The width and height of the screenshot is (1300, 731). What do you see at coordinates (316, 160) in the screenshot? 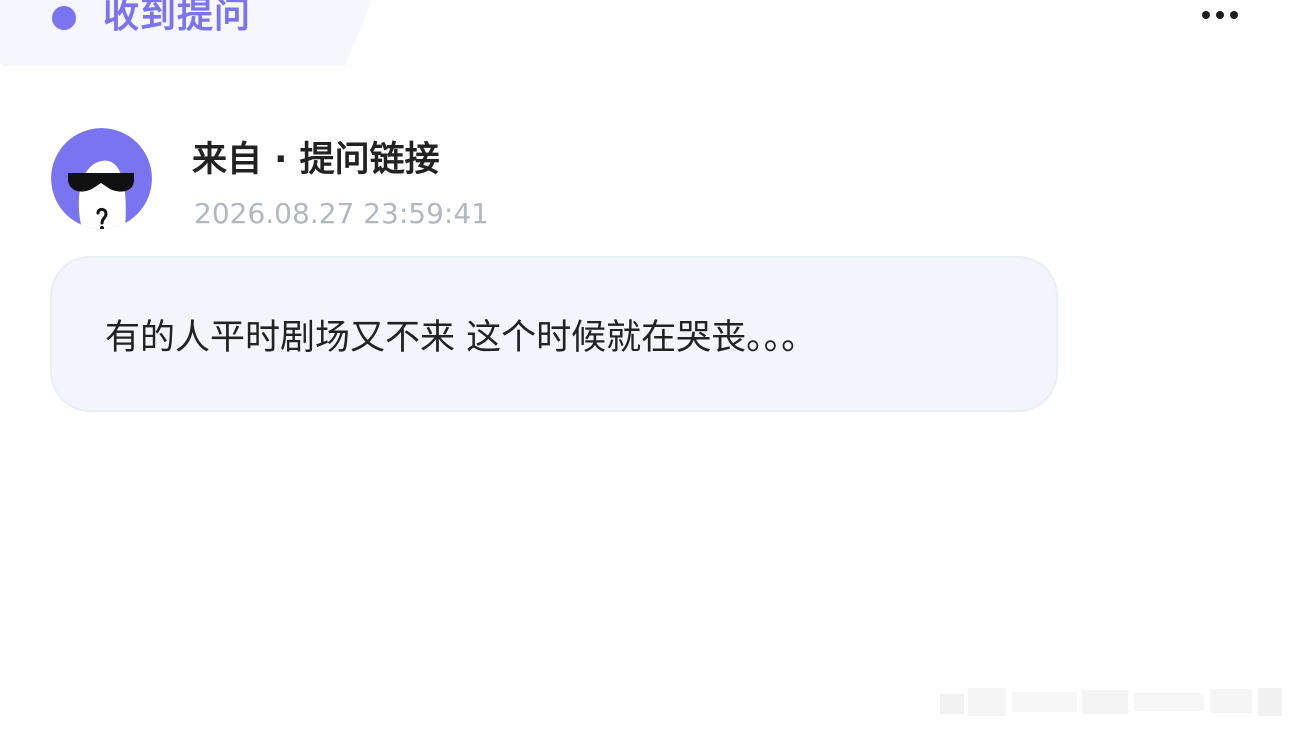
I see `question-source: 来自 · 提问链接` at bounding box center [316, 160].